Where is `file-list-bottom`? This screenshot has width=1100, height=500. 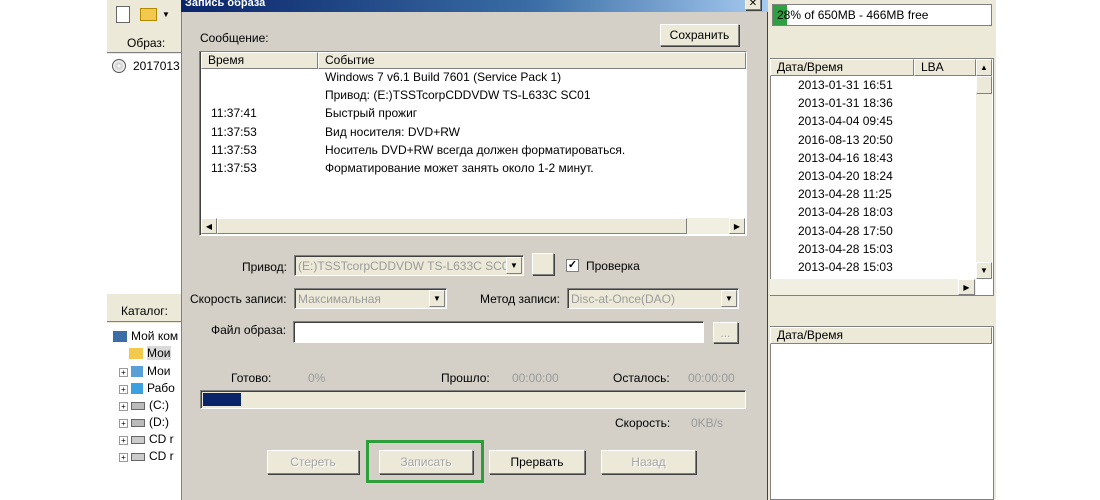
file-list-bottom is located at coordinates (882, 413).